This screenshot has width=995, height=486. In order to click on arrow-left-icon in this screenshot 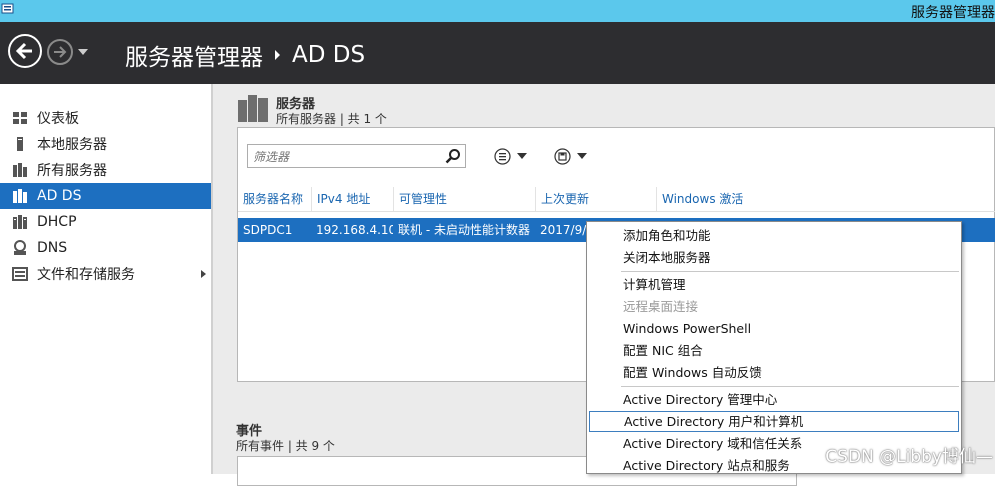, I will do `click(23, 51)`.